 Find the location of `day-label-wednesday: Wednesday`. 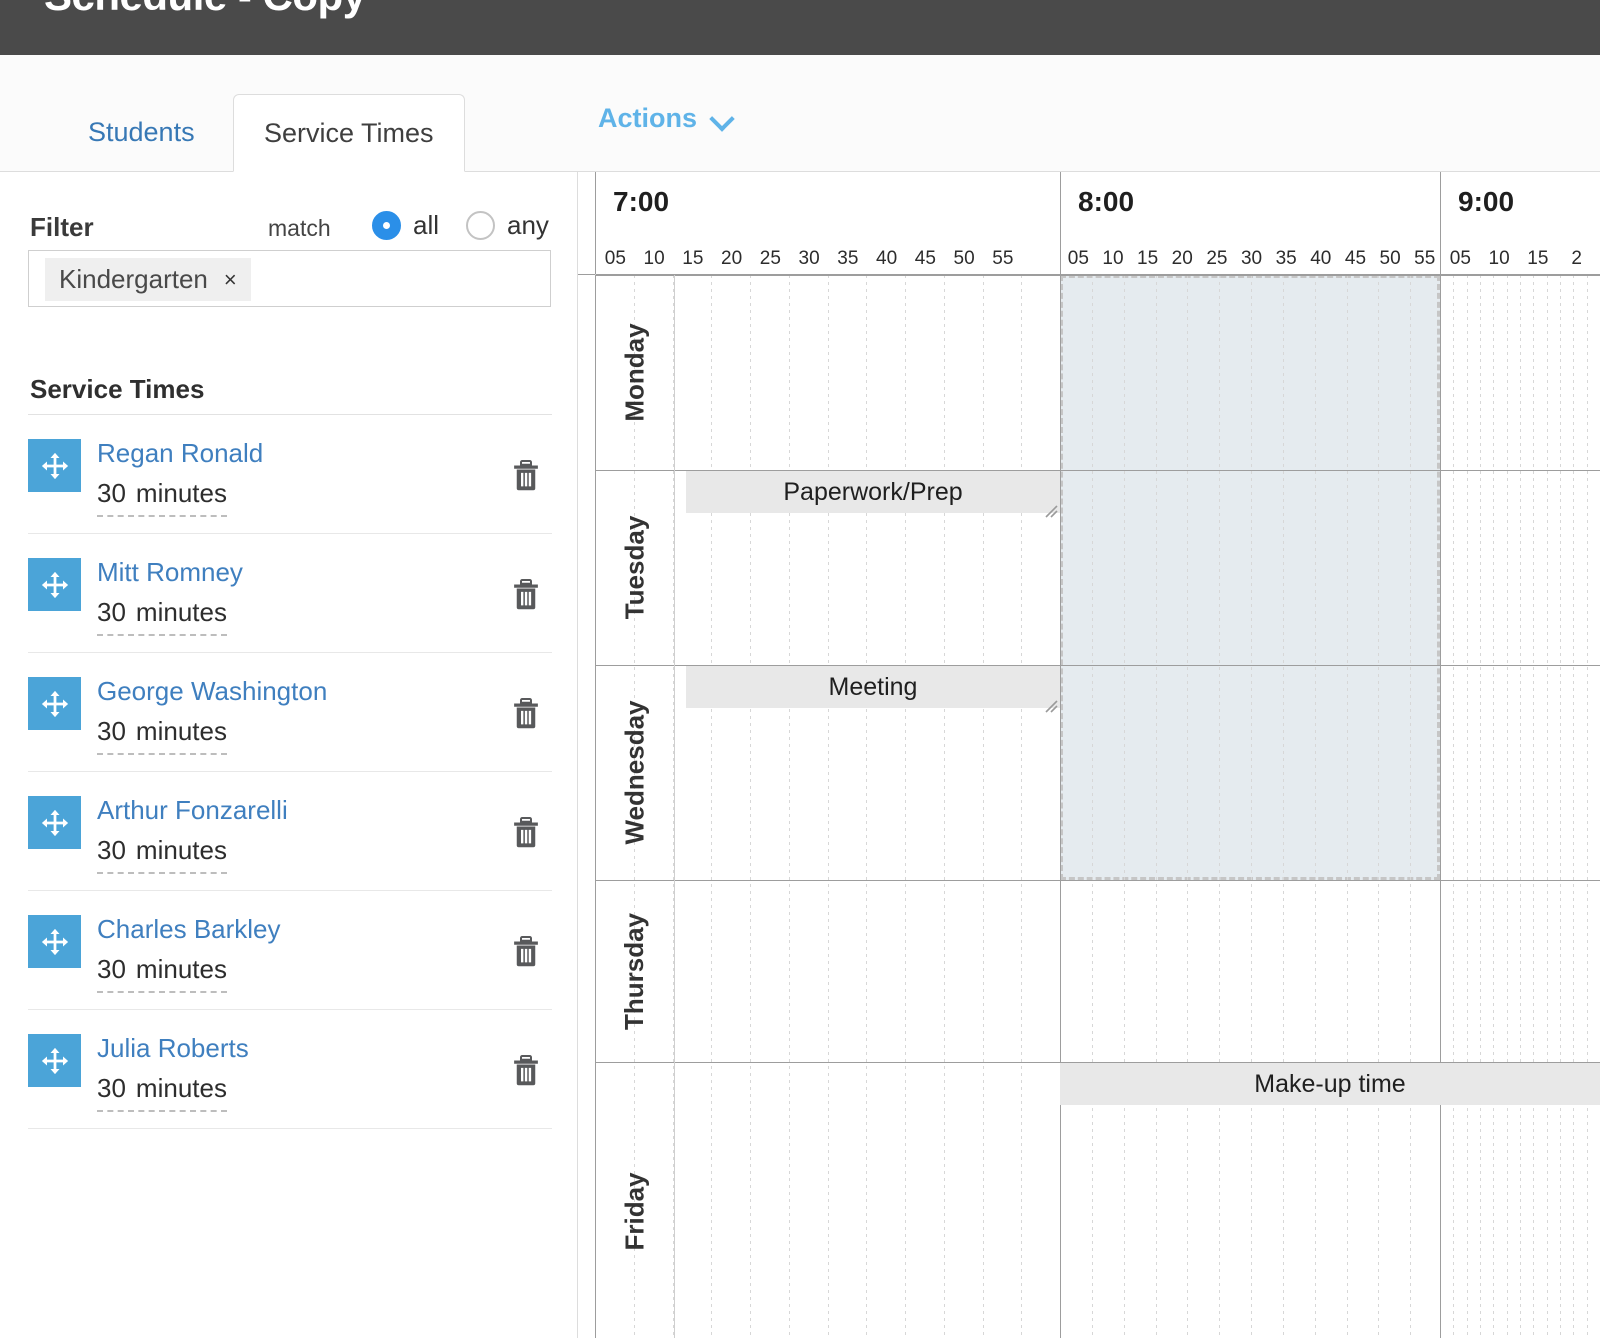

day-label-wednesday: Wednesday is located at coordinates (635, 772).